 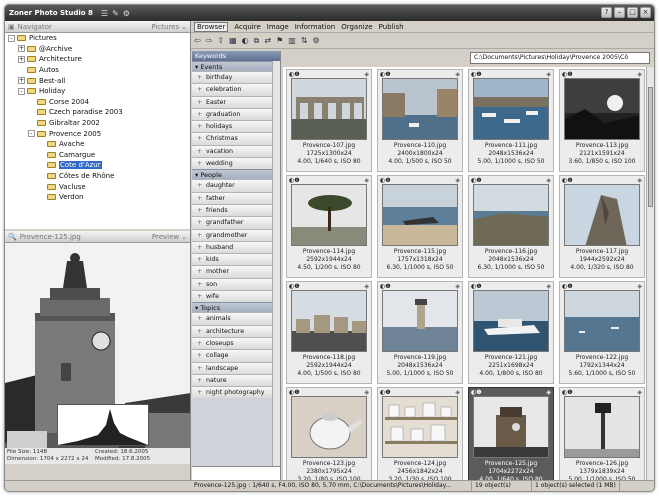 What do you see at coordinates (236, 151) in the screenshot?
I see `keyword-item: vacation` at bounding box center [236, 151].